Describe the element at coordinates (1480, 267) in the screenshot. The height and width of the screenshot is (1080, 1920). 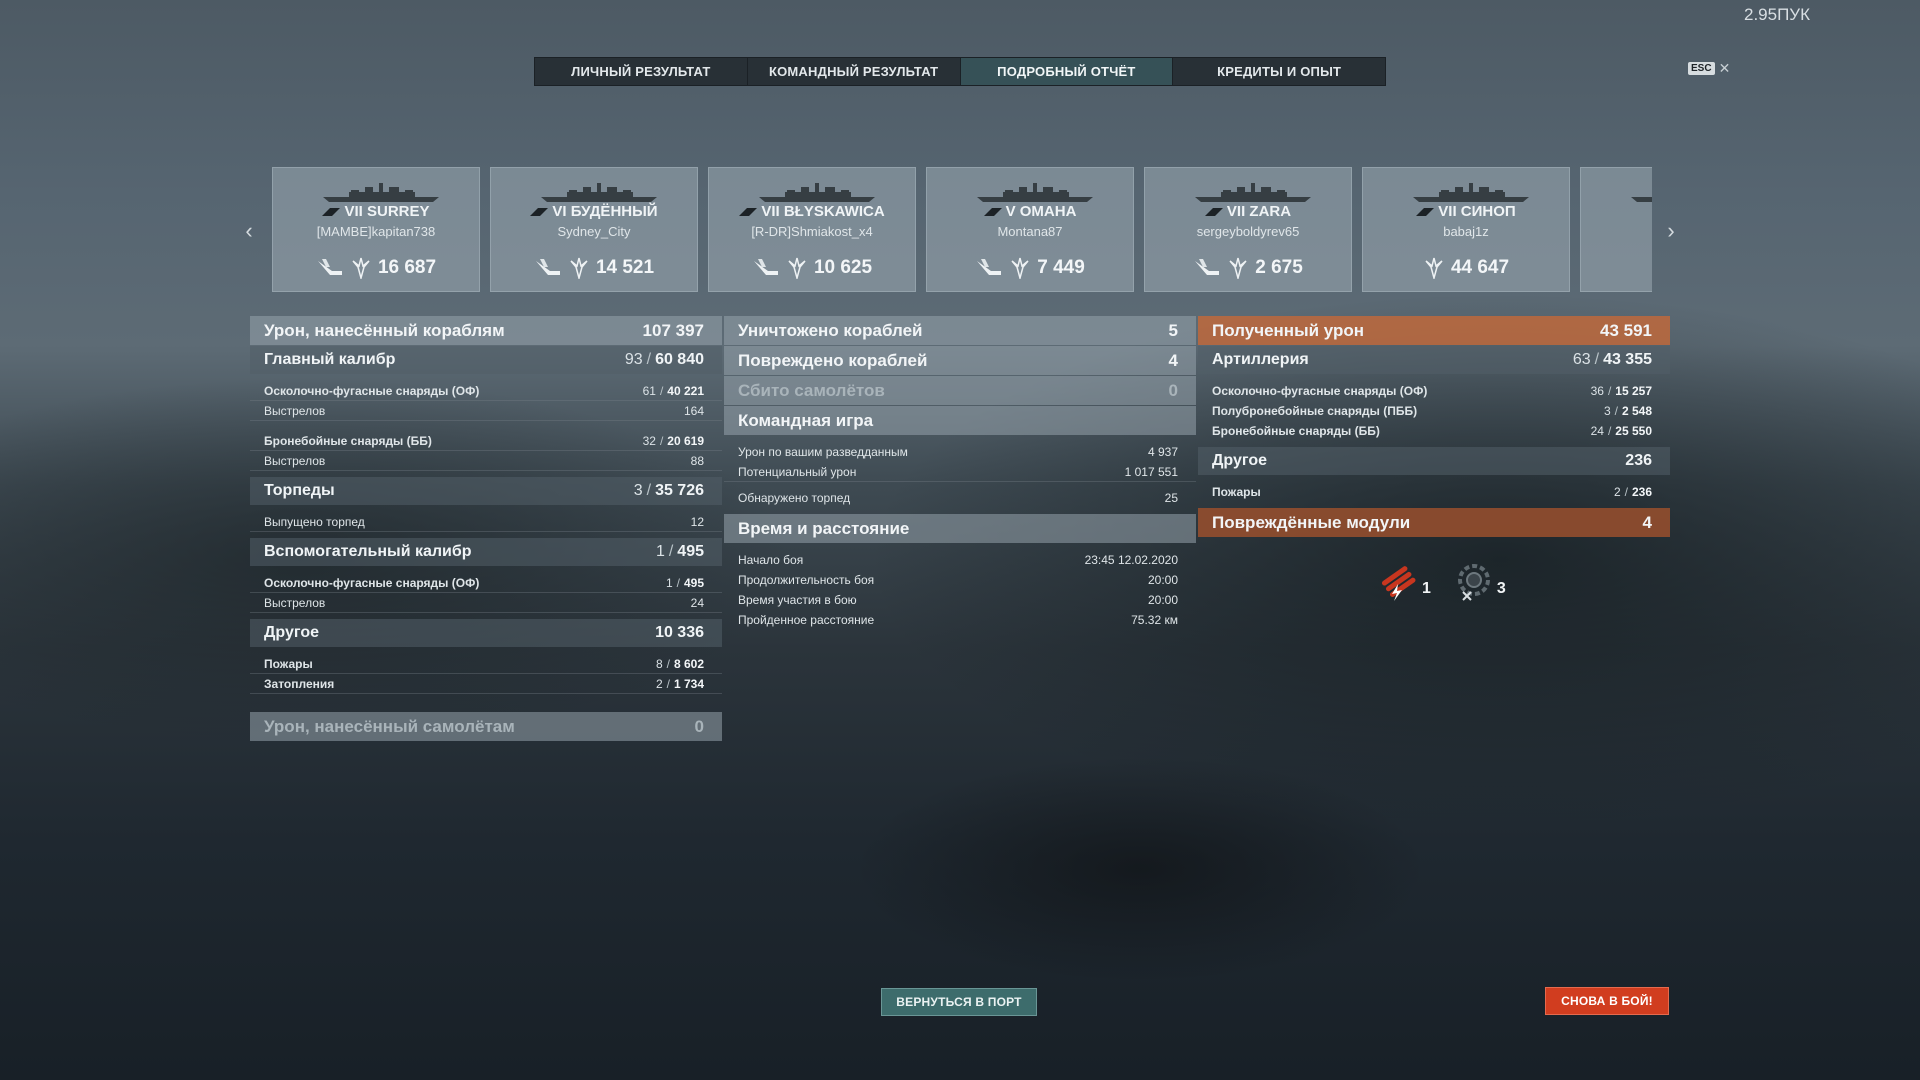
I see `ship-damage-value: 44 647` at that location.